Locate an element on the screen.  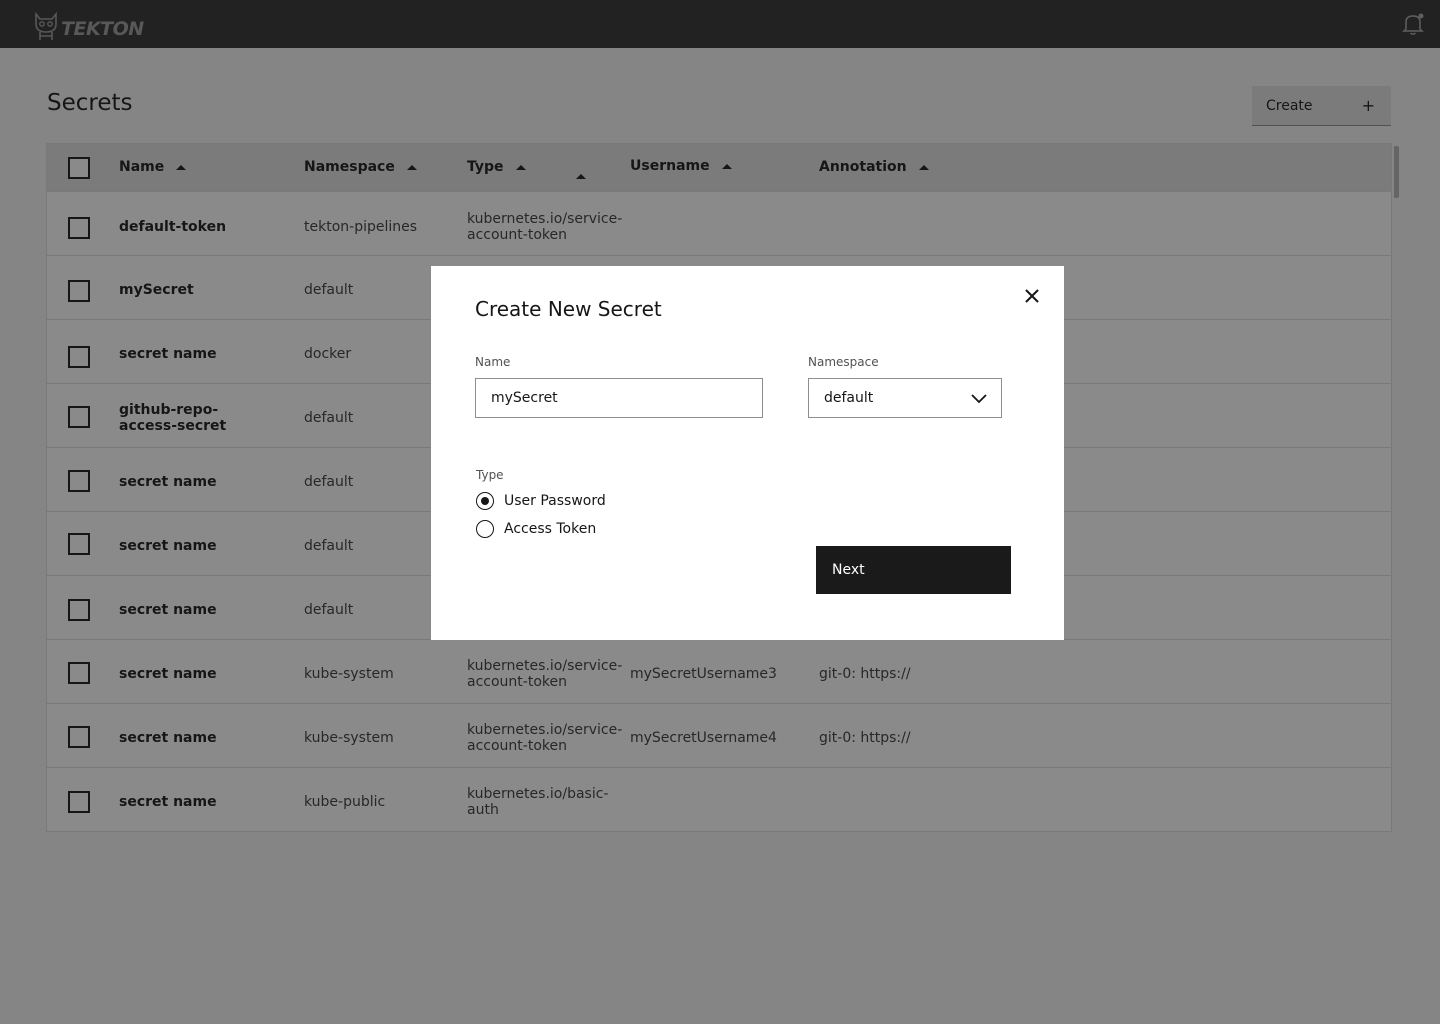
type-label: Type is located at coordinates (490, 475).